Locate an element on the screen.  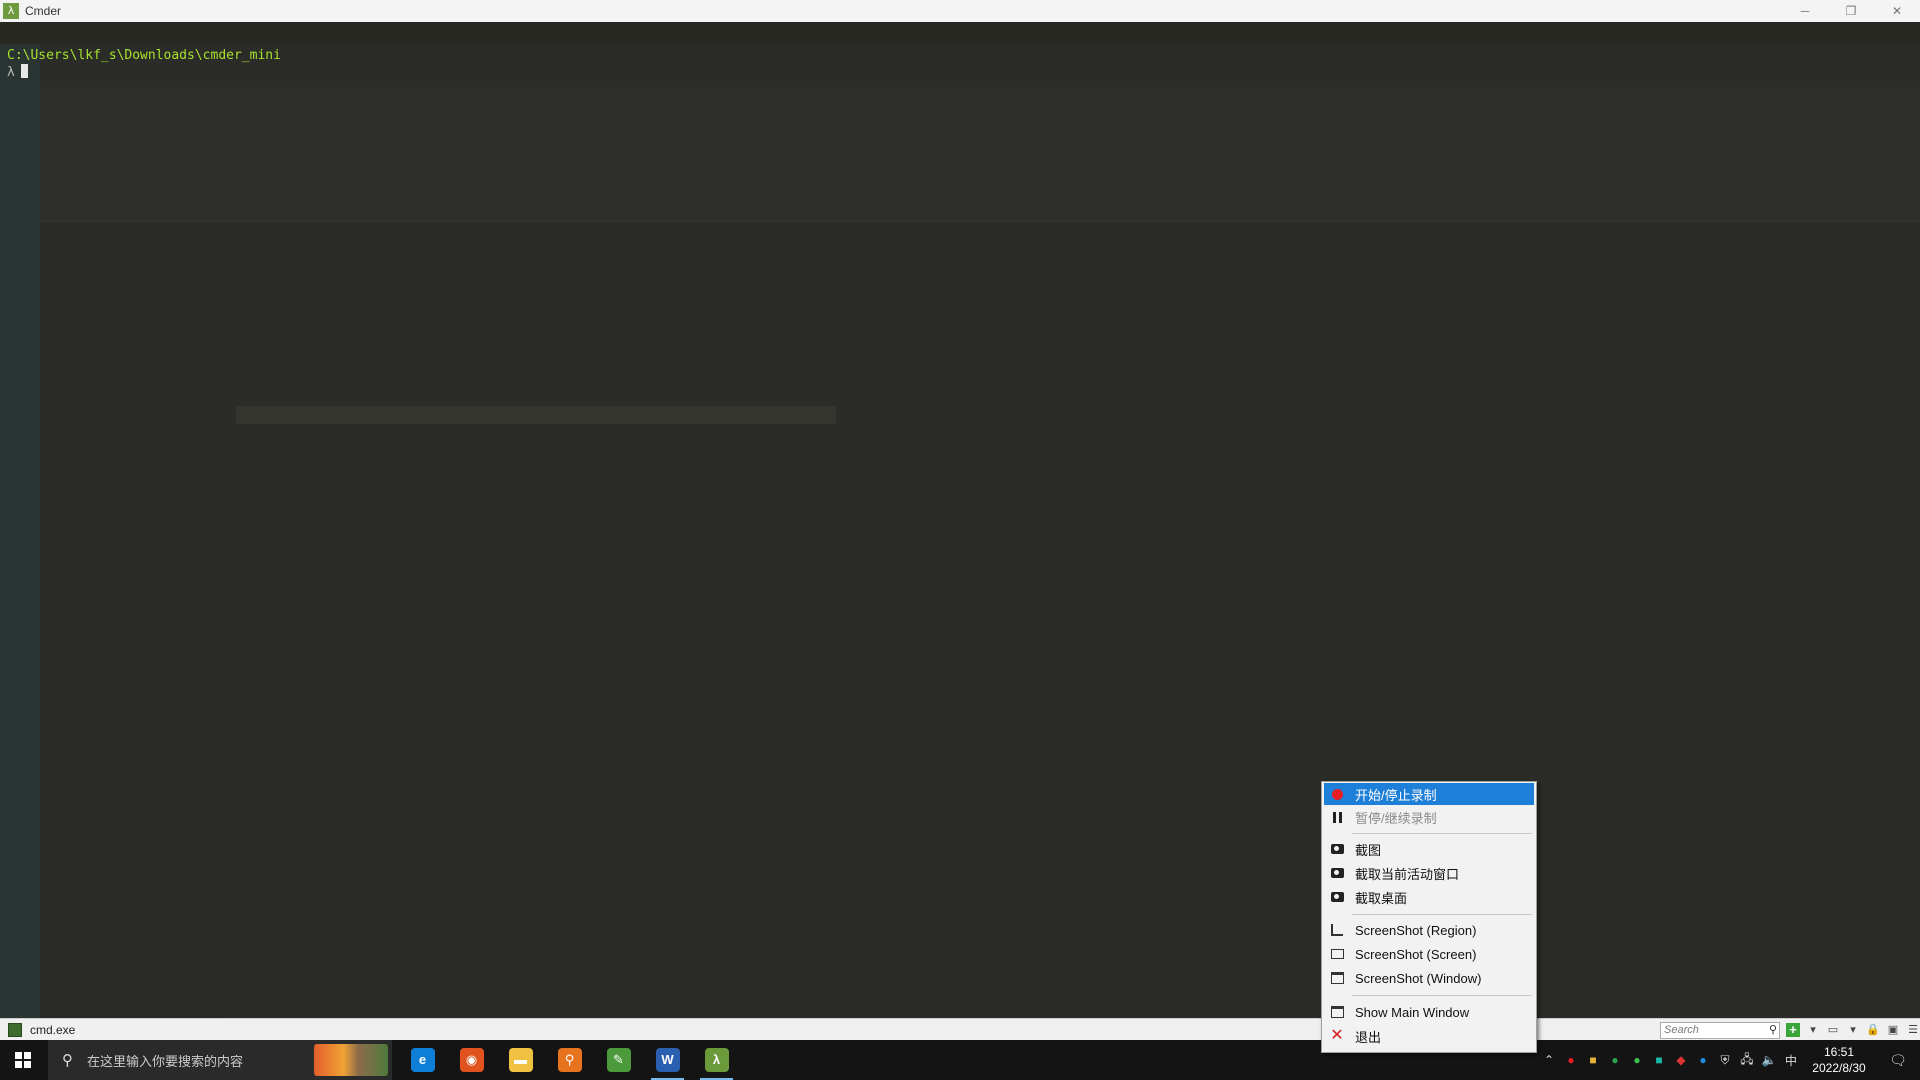
menu-item-label: 截取当前活动窗口 is located at coordinates (1407, 874).